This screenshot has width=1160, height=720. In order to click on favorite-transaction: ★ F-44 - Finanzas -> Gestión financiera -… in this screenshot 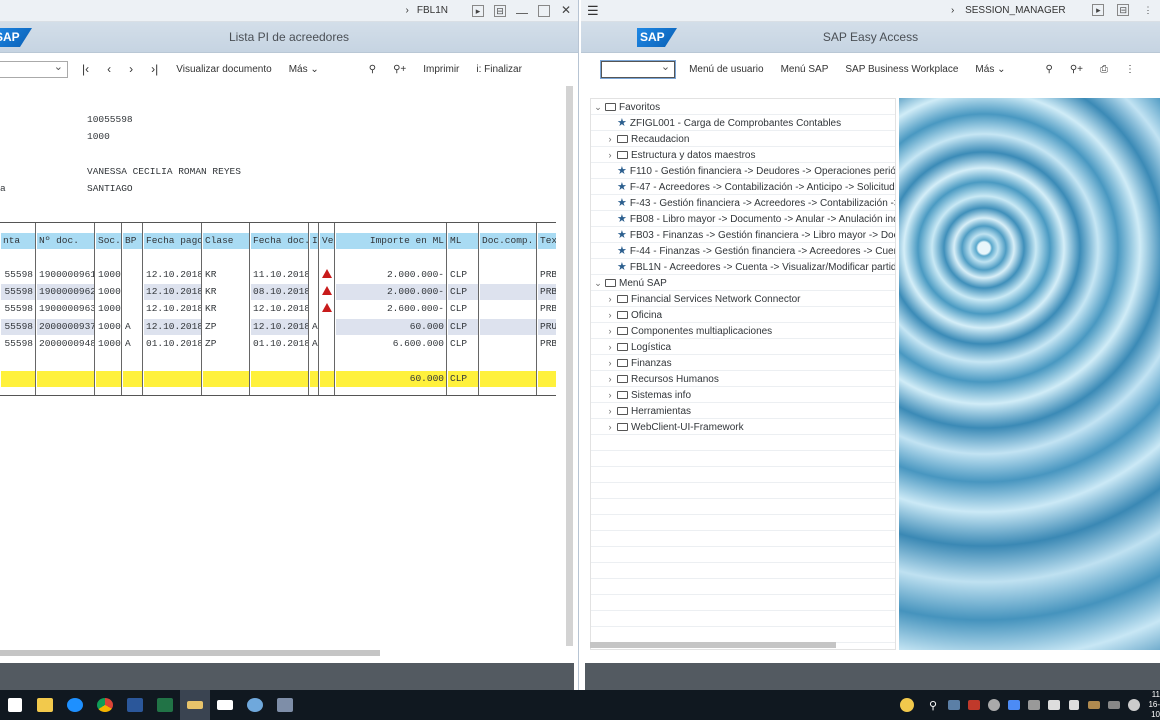, I will do `click(743, 251)`.